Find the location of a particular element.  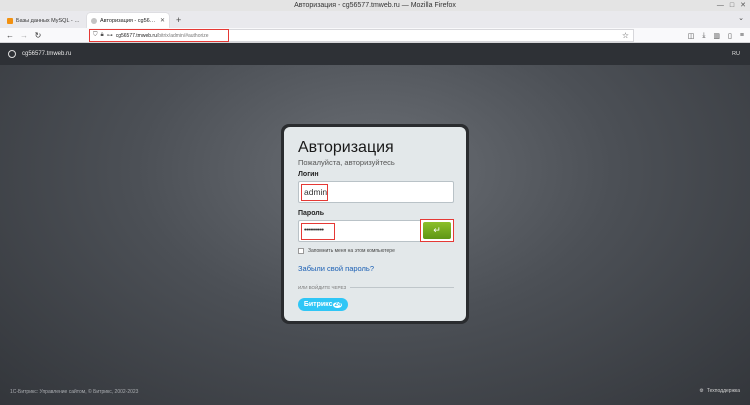

sidebar-icon: ▯ is located at coordinates (730, 36).